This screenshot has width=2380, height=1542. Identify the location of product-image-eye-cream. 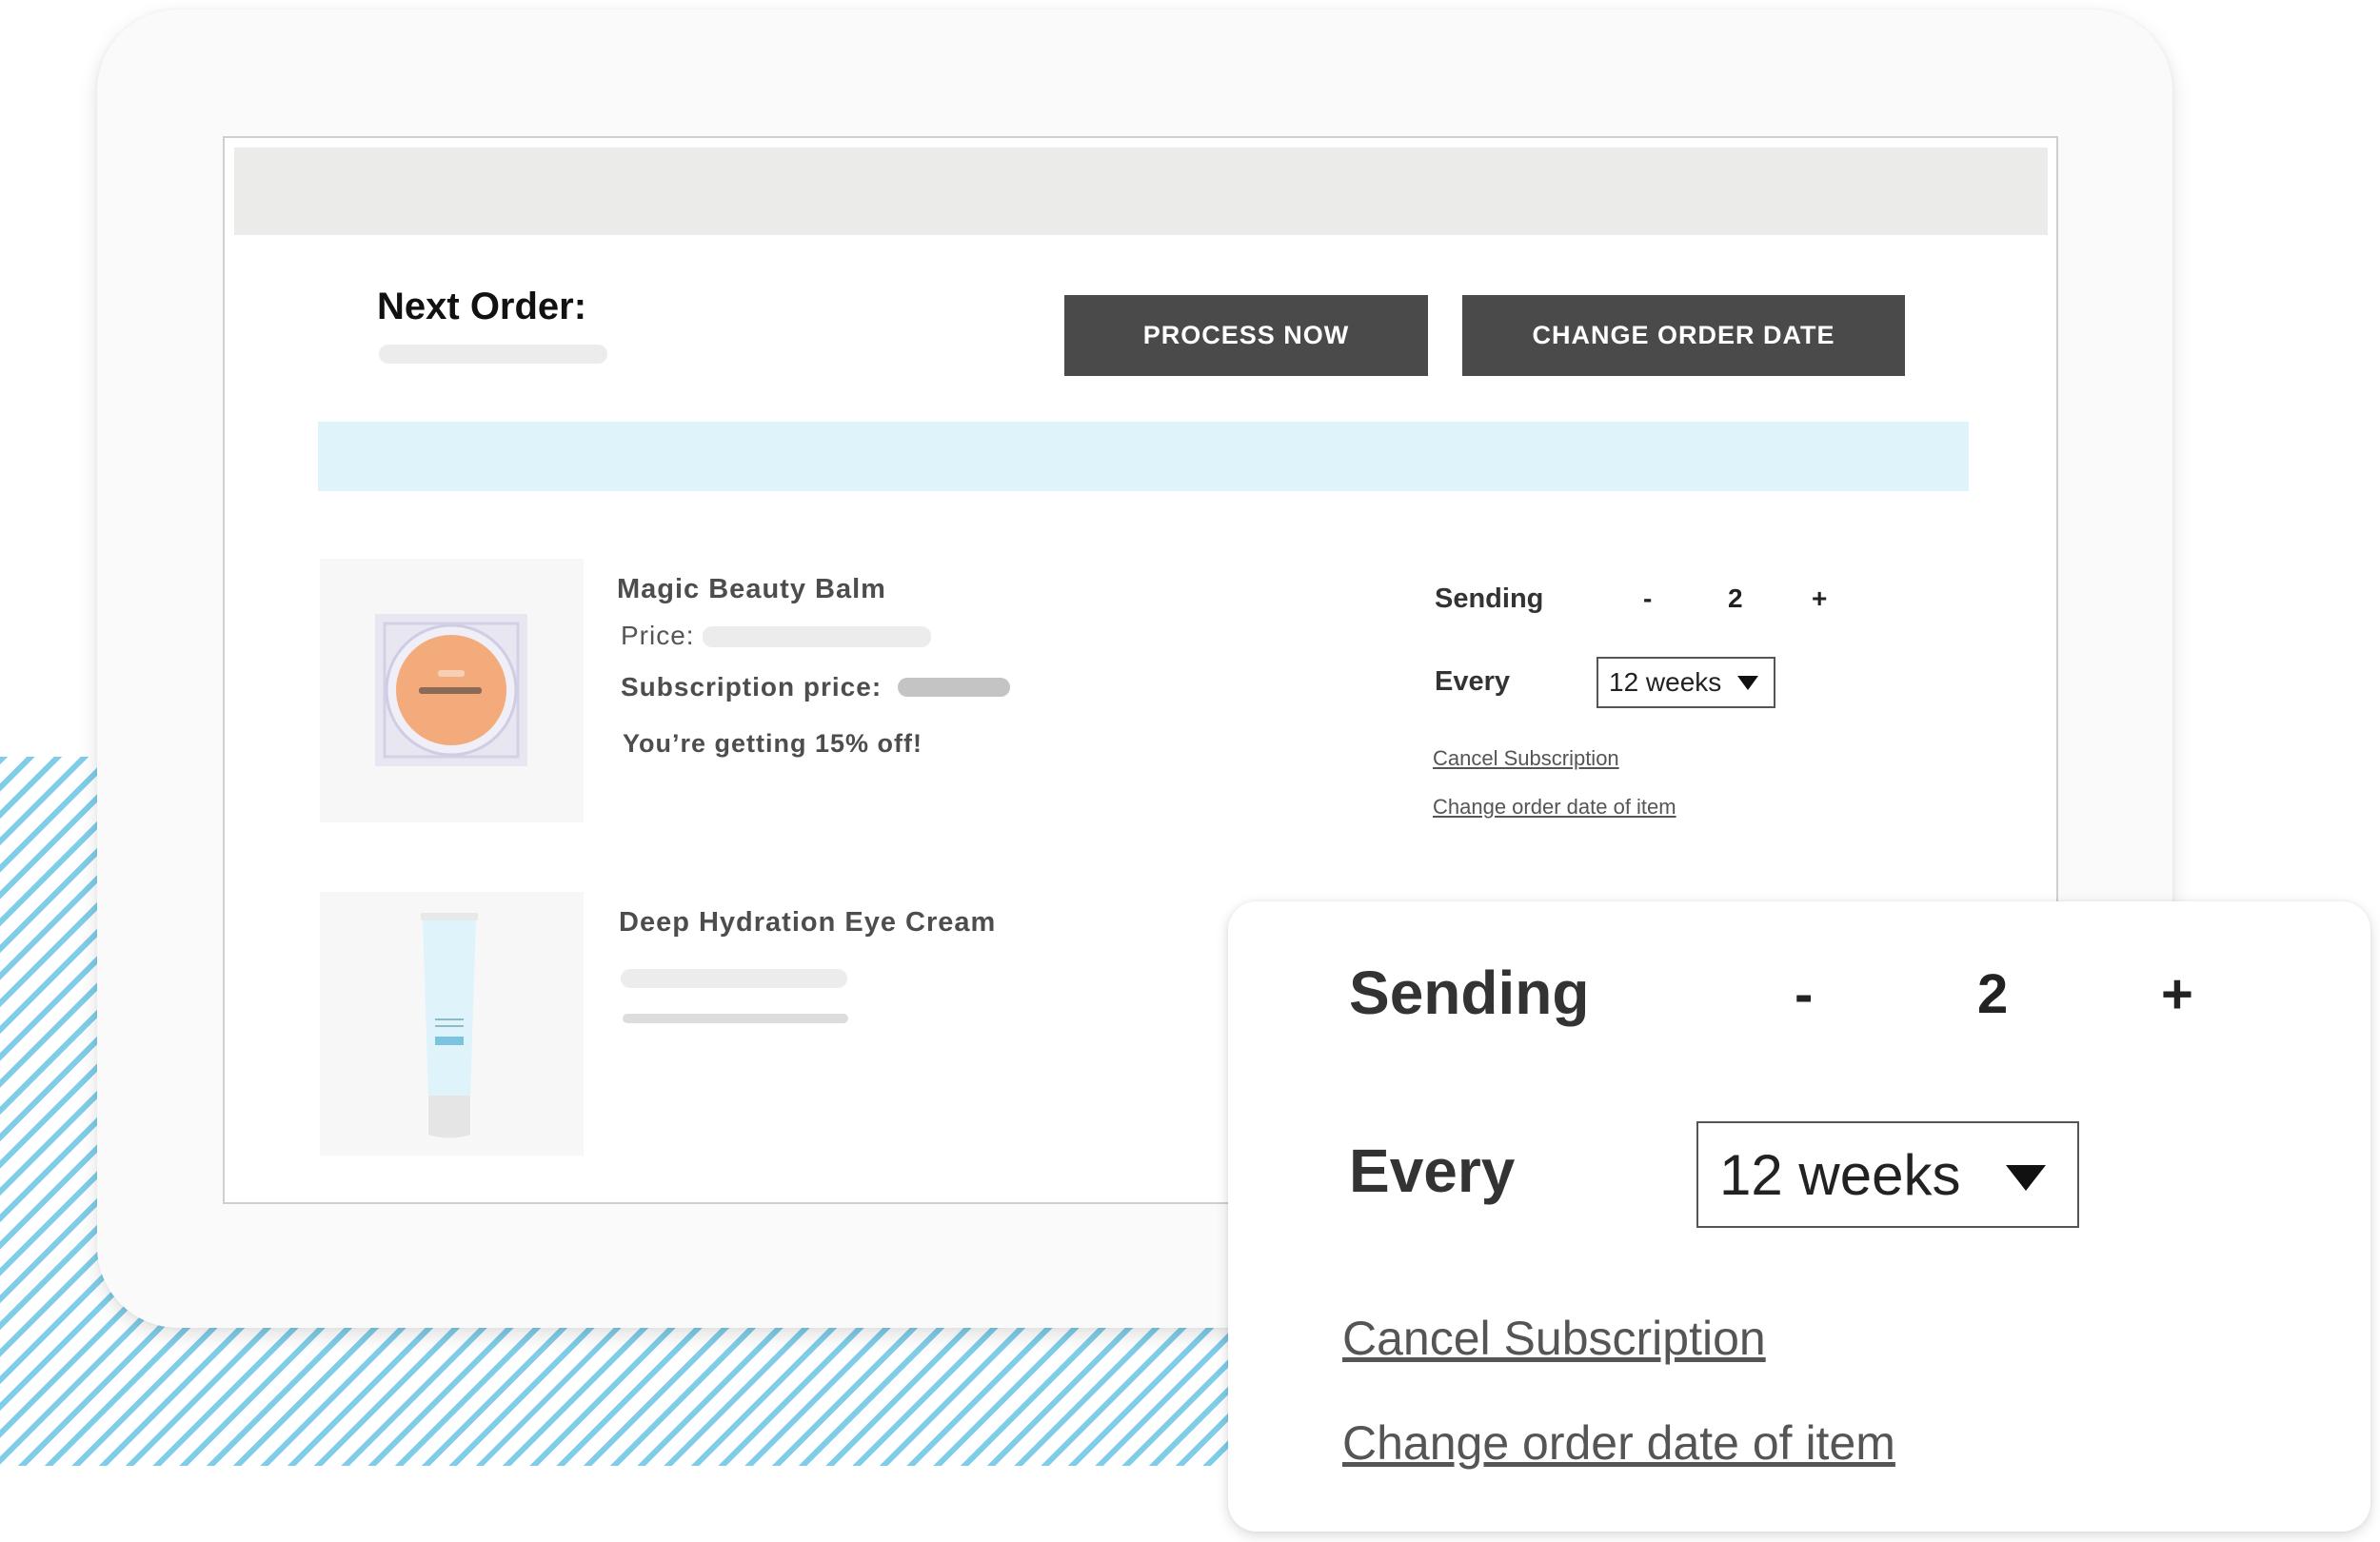
(452, 1024).